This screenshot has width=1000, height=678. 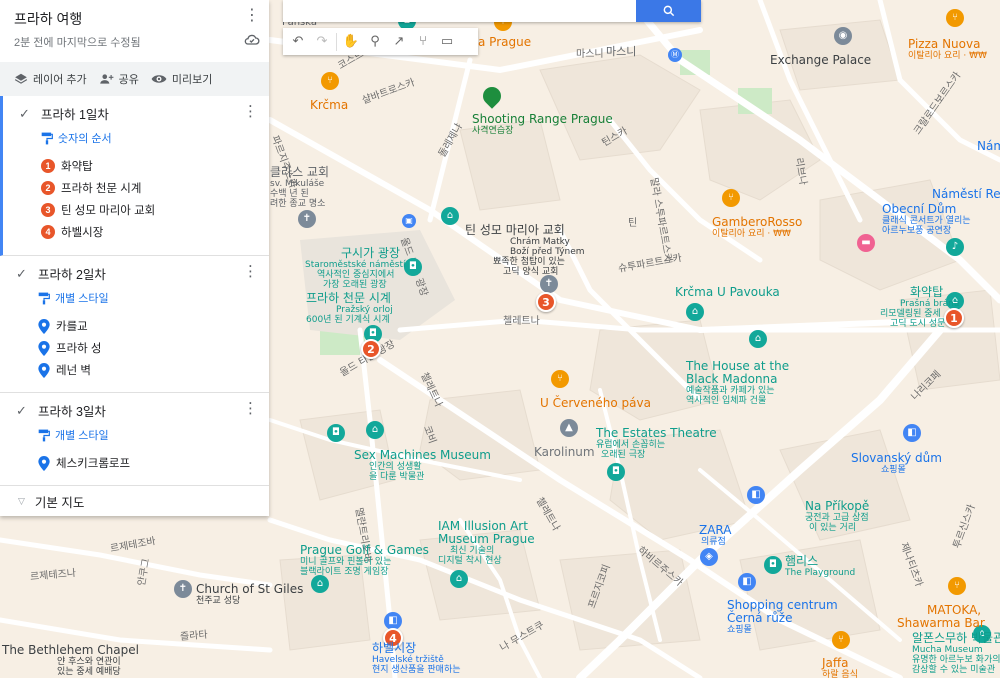 I want to click on layer-style-label: 개별 스타일, so click(x=82, y=299).